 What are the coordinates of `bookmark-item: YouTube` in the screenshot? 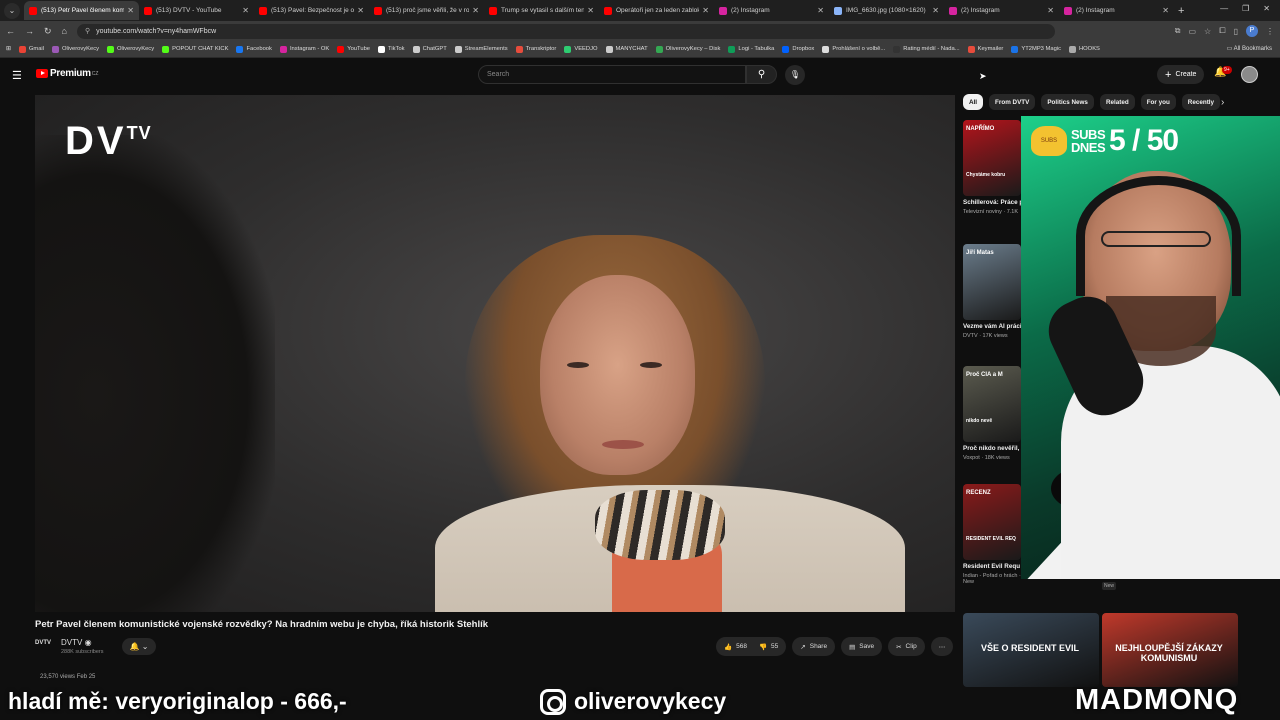 It's located at (354, 49).